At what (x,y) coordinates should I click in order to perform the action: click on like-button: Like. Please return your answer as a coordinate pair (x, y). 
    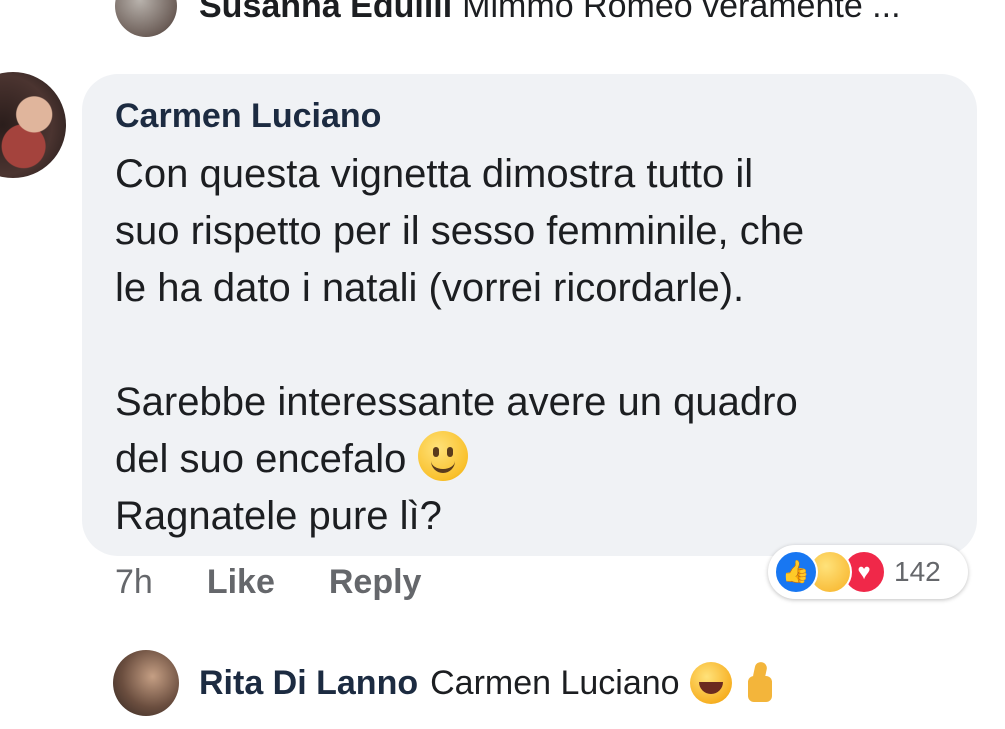
    Looking at the image, I should click on (241, 582).